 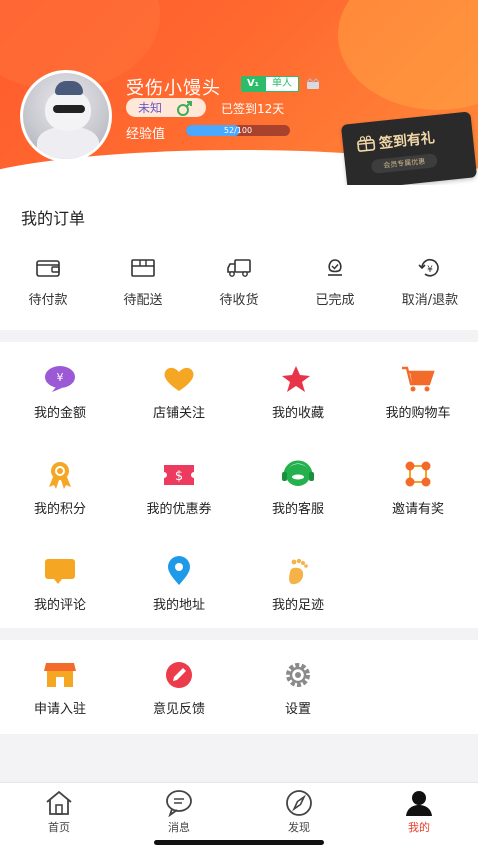 What do you see at coordinates (143, 300) in the screenshot?
I see `order-label: 待配送` at bounding box center [143, 300].